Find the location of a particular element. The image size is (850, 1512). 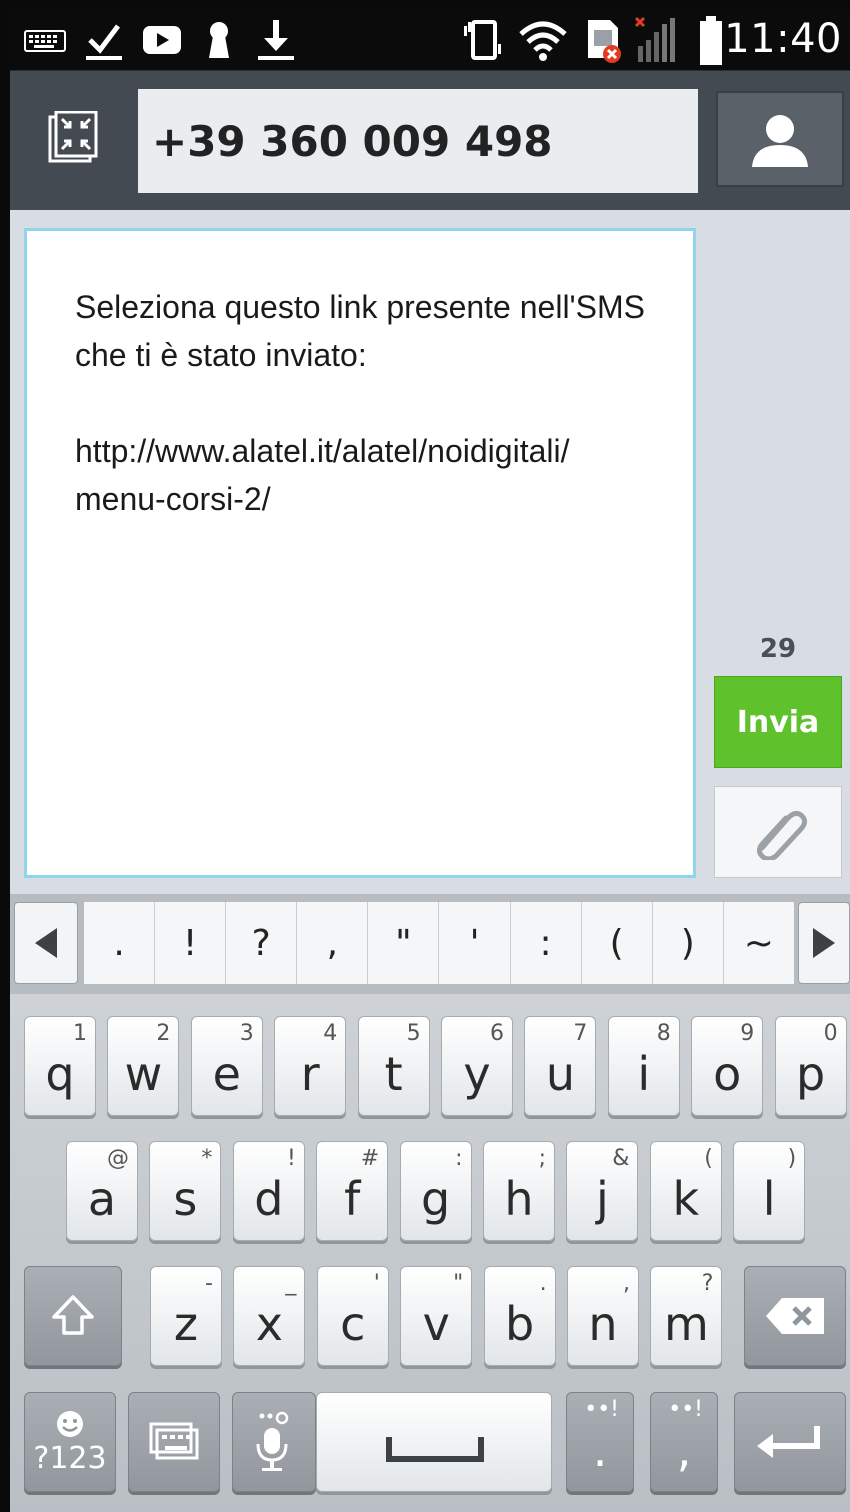

key-label: z is located at coordinates (186, 1324).